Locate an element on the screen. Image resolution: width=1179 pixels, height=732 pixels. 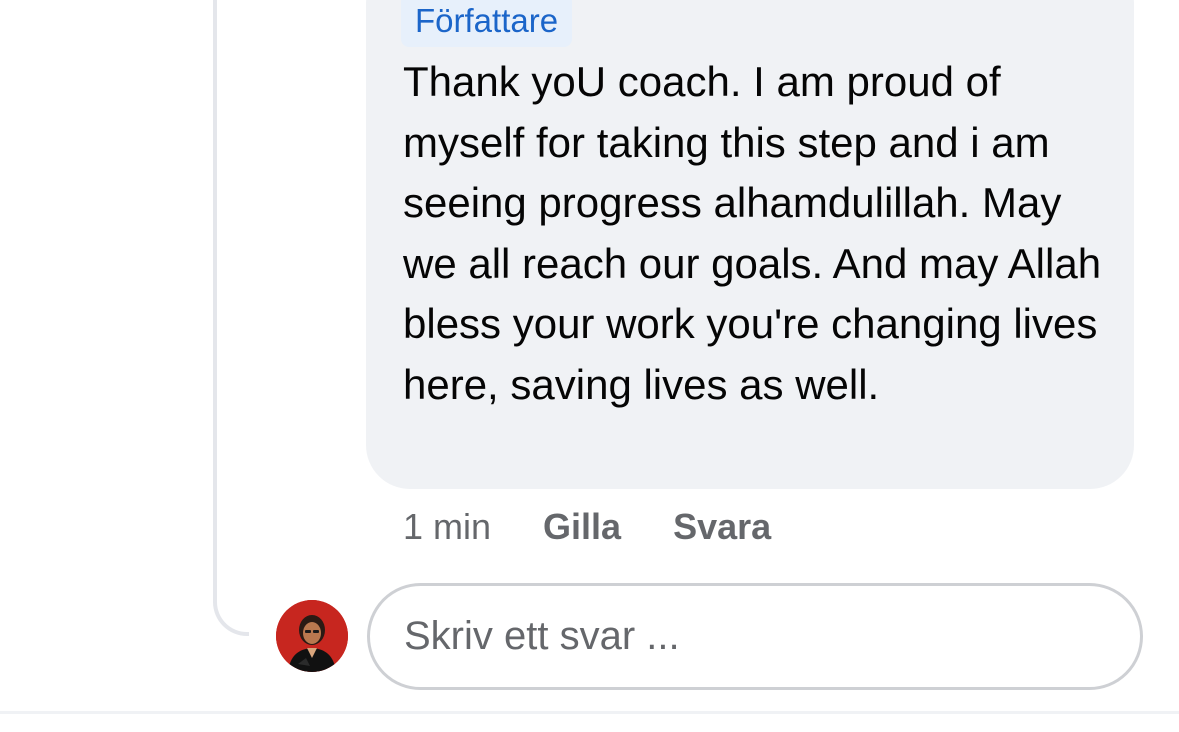
reply-button: Svara is located at coordinates (722, 527).